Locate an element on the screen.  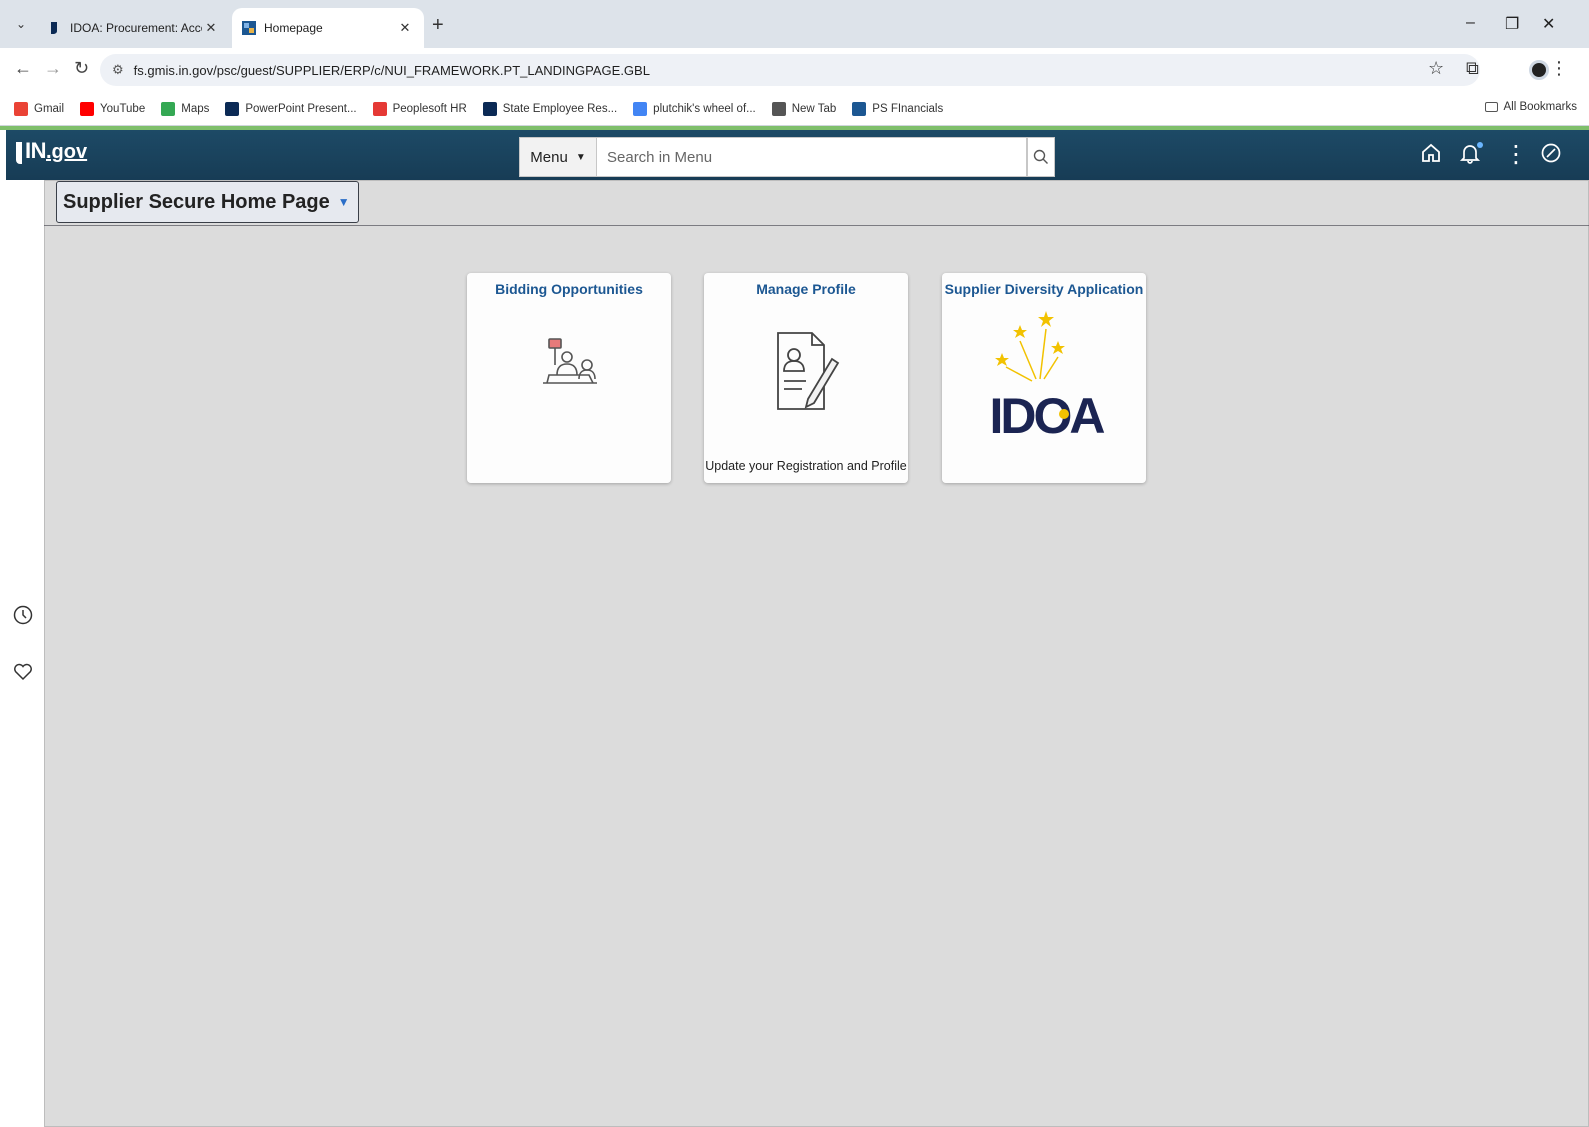
notification-dot is located at coordinates (1480, 145).